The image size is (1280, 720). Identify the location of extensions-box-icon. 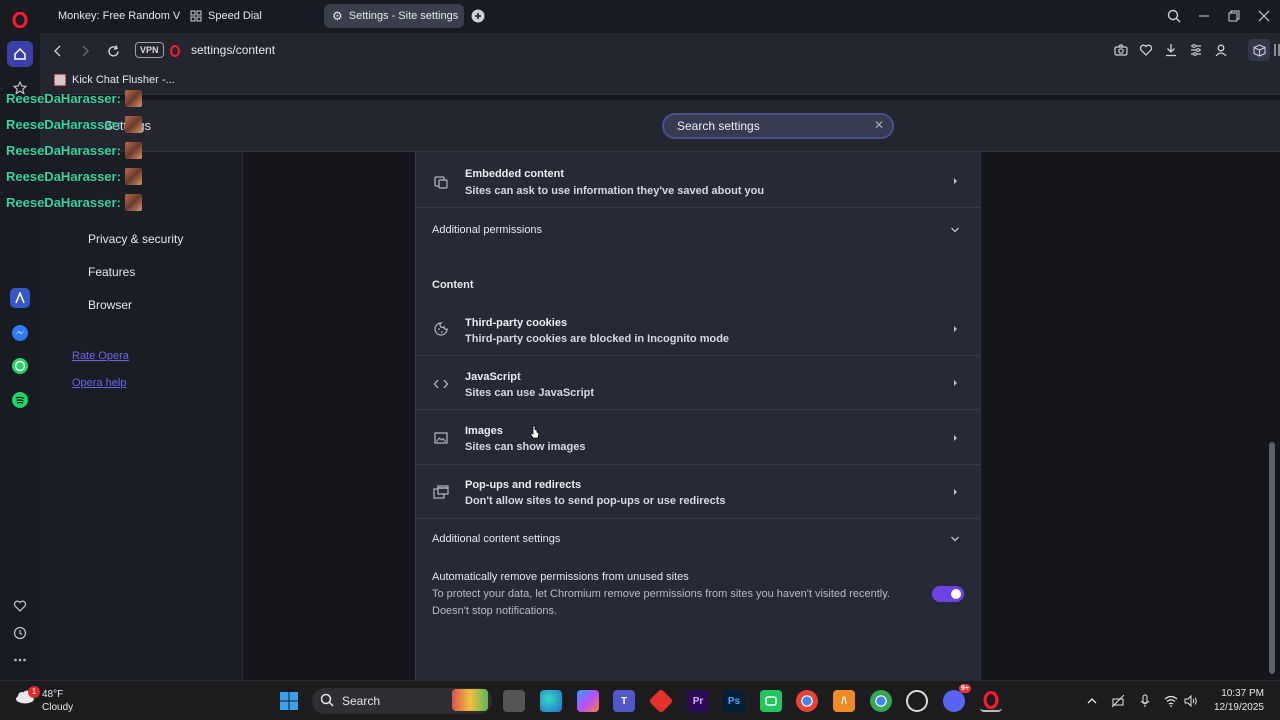
(1259, 50).